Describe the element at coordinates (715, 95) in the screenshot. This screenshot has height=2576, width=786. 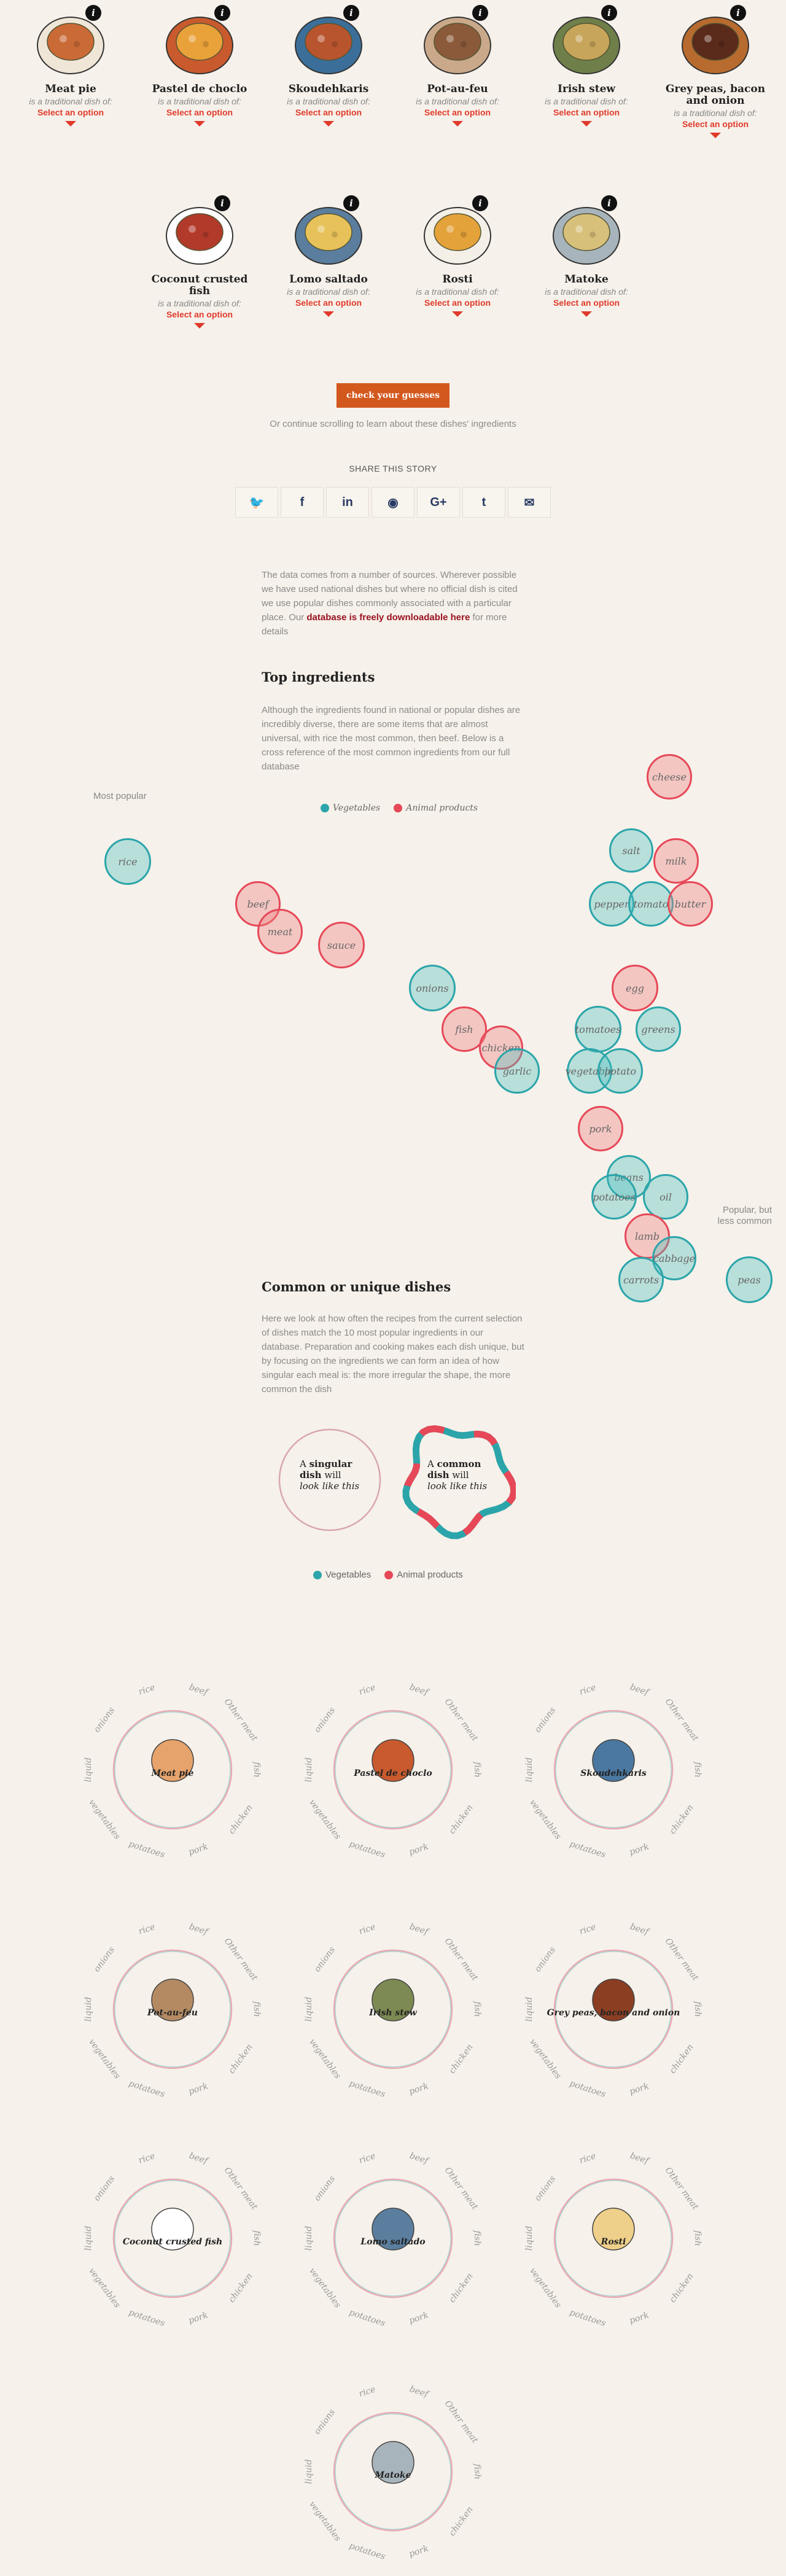
I see `dish-name: Grey peas, bacon and onion` at that location.